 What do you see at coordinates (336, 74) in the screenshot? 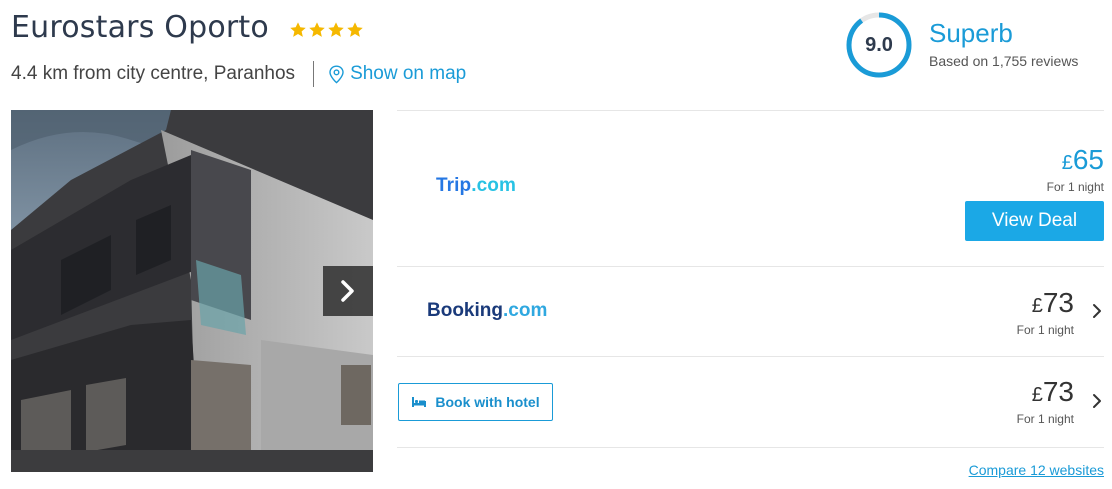
I see `location-pin-icon` at bounding box center [336, 74].